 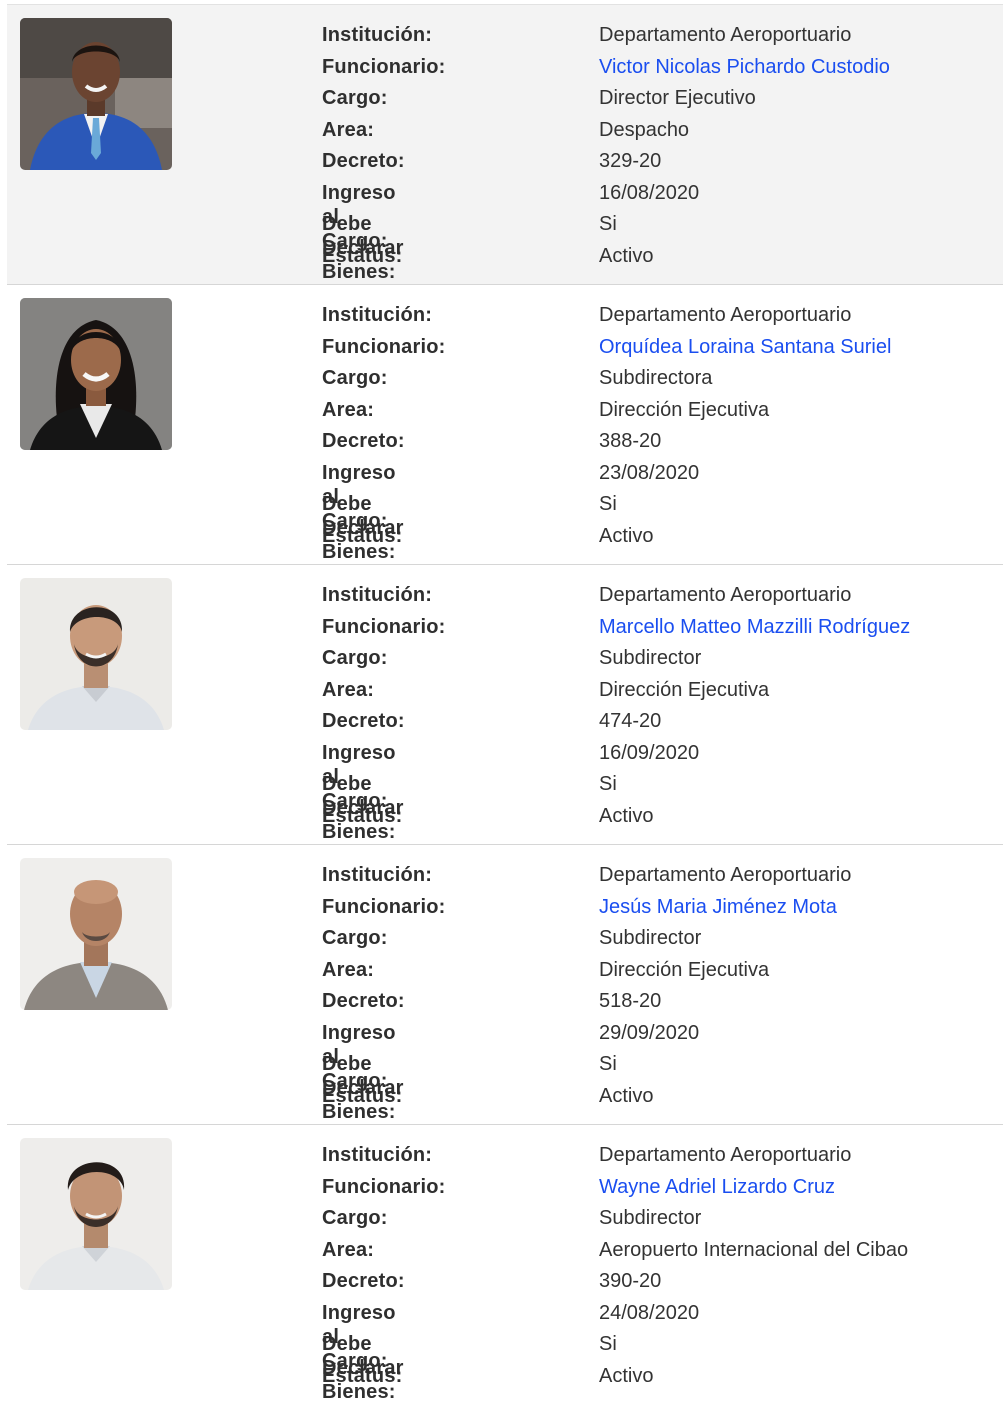 What do you see at coordinates (754, 627) in the screenshot?
I see `funcionario-link: Marcello Matteo Mazzilli Rodríguez` at bounding box center [754, 627].